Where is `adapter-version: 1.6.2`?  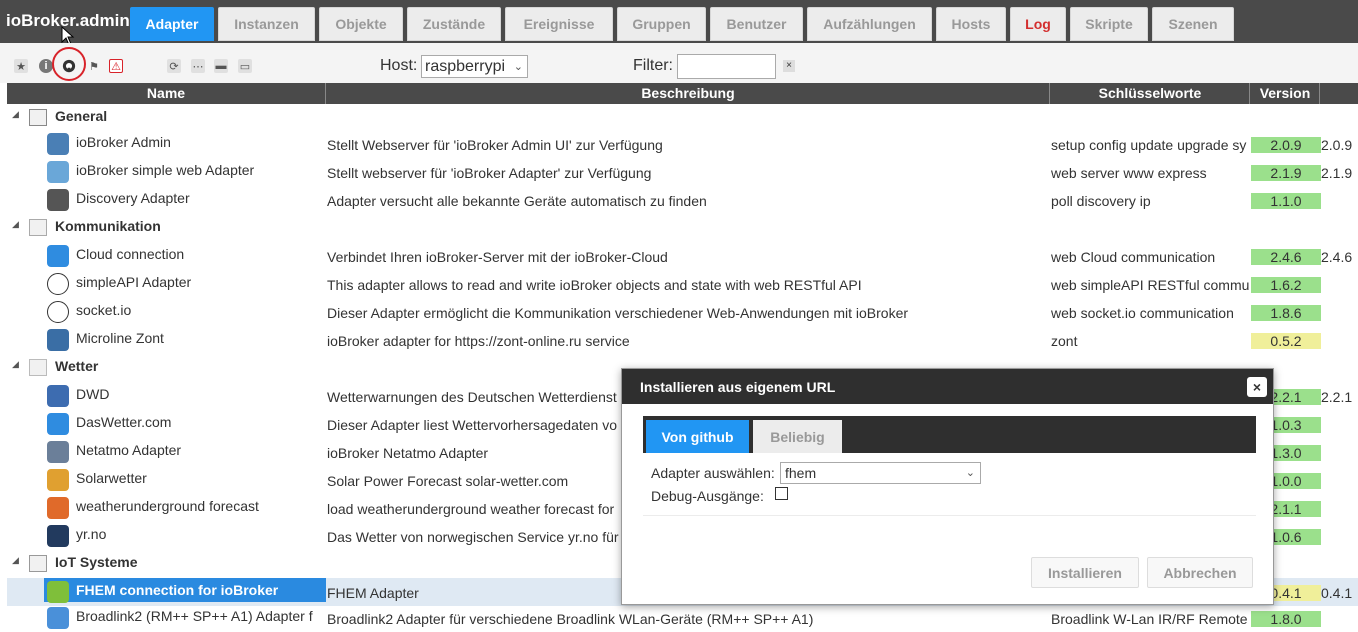 adapter-version: 1.6.2 is located at coordinates (1286, 285).